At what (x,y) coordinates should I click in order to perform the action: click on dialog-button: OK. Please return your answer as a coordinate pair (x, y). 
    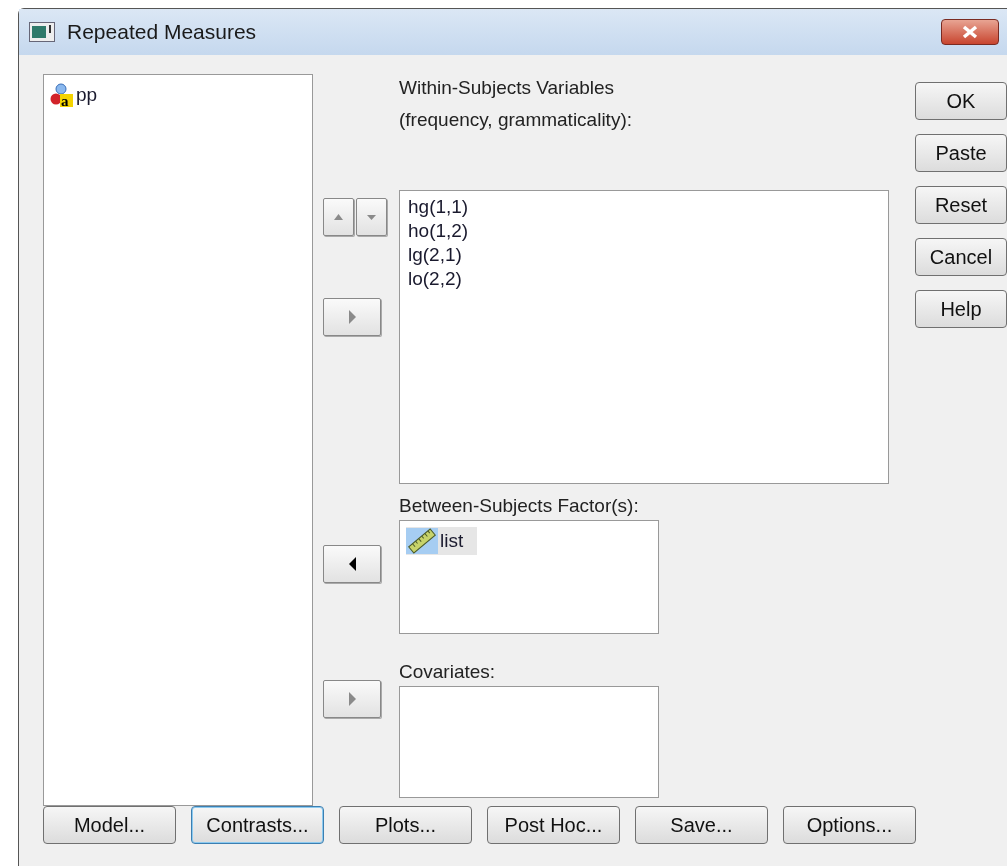
    Looking at the image, I should click on (961, 101).